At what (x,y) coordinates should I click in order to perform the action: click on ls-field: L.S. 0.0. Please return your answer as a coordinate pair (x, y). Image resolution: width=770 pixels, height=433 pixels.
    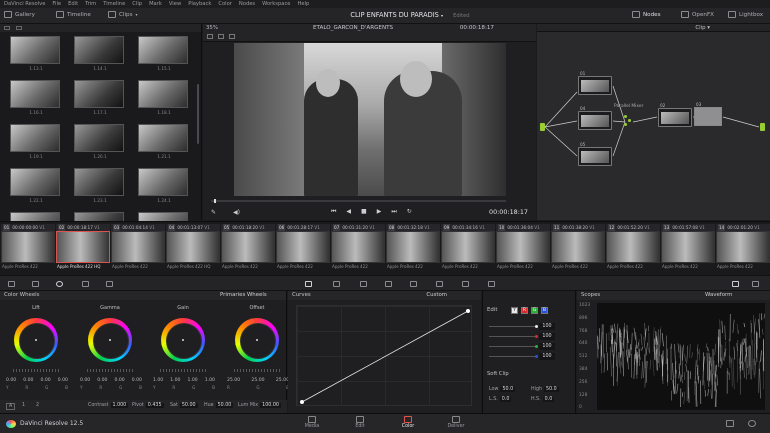
    Looking at the image, I should click on (500, 399).